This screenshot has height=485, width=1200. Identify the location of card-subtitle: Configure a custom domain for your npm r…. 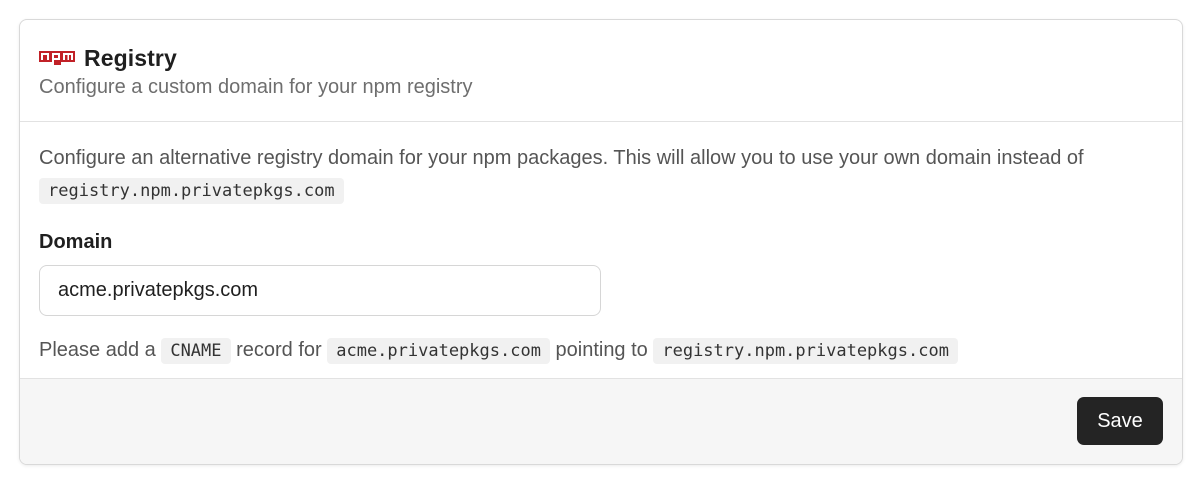
(256, 87).